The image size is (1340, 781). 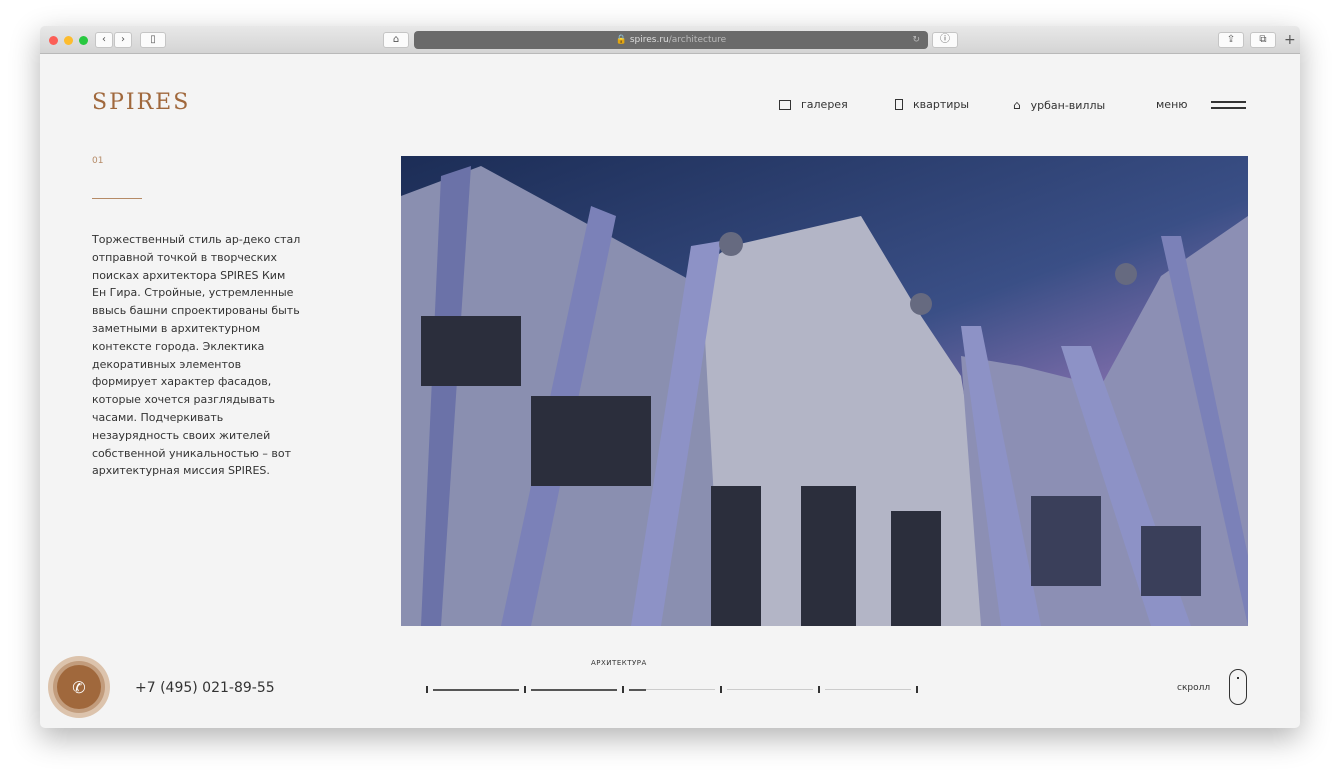 What do you see at coordinates (53, 40) in the screenshot?
I see `close-dot` at bounding box center [53, 40].